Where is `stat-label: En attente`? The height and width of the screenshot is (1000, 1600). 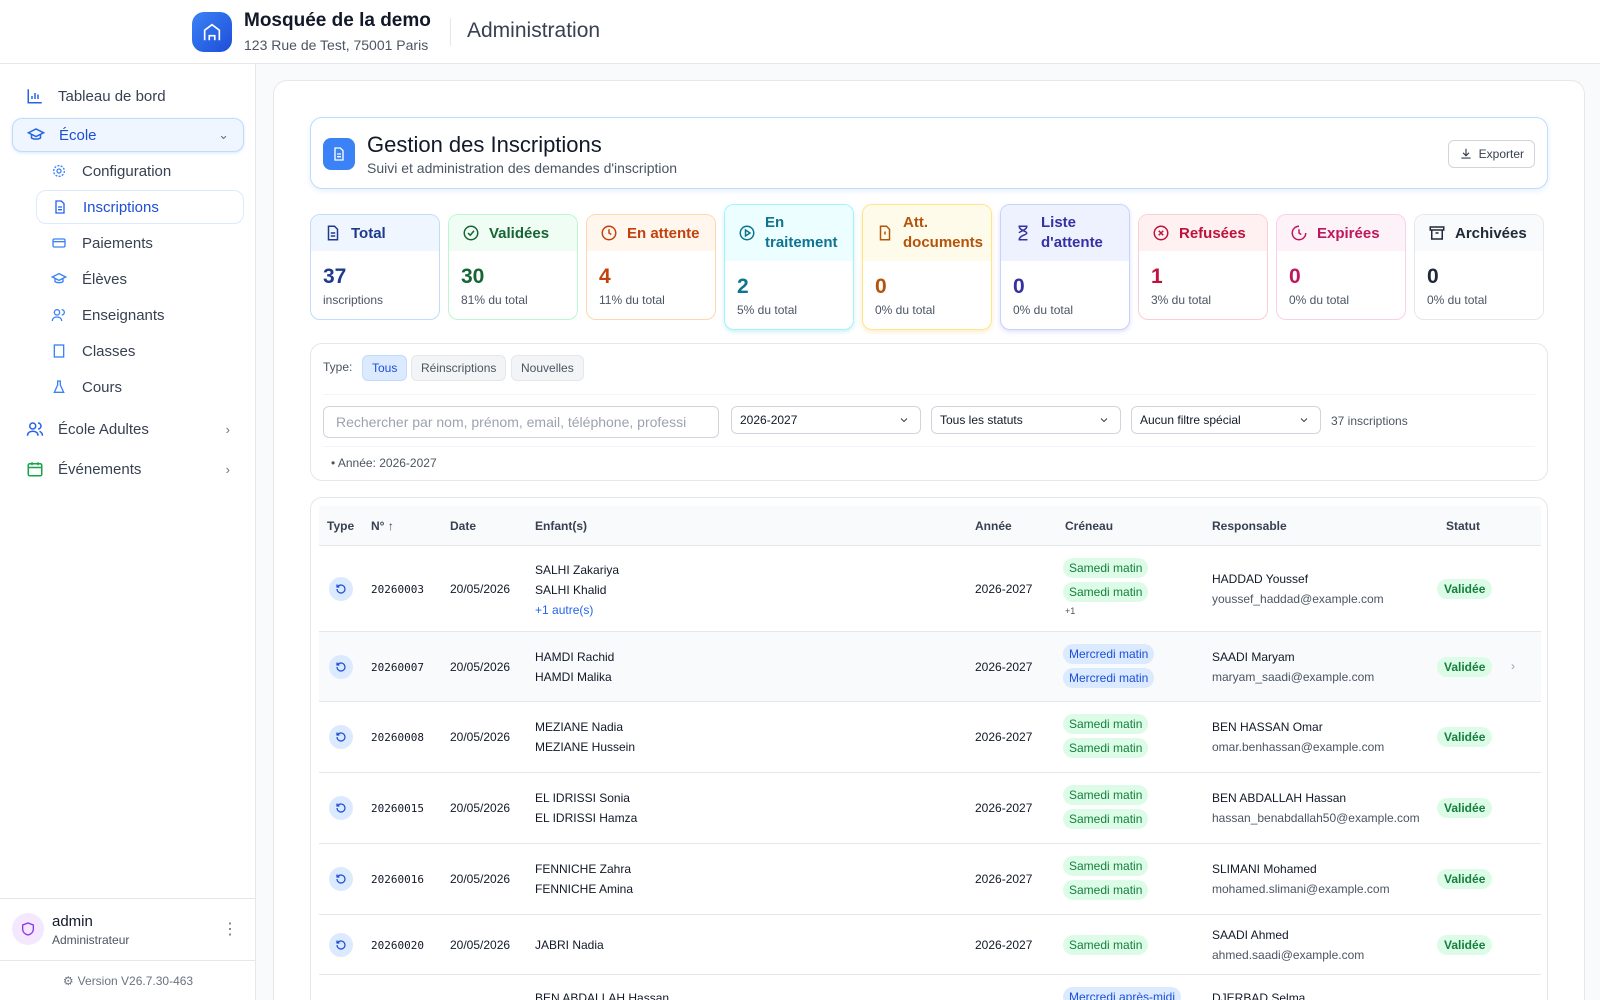 stat-label: En attente is located at coordinates (663, 233).